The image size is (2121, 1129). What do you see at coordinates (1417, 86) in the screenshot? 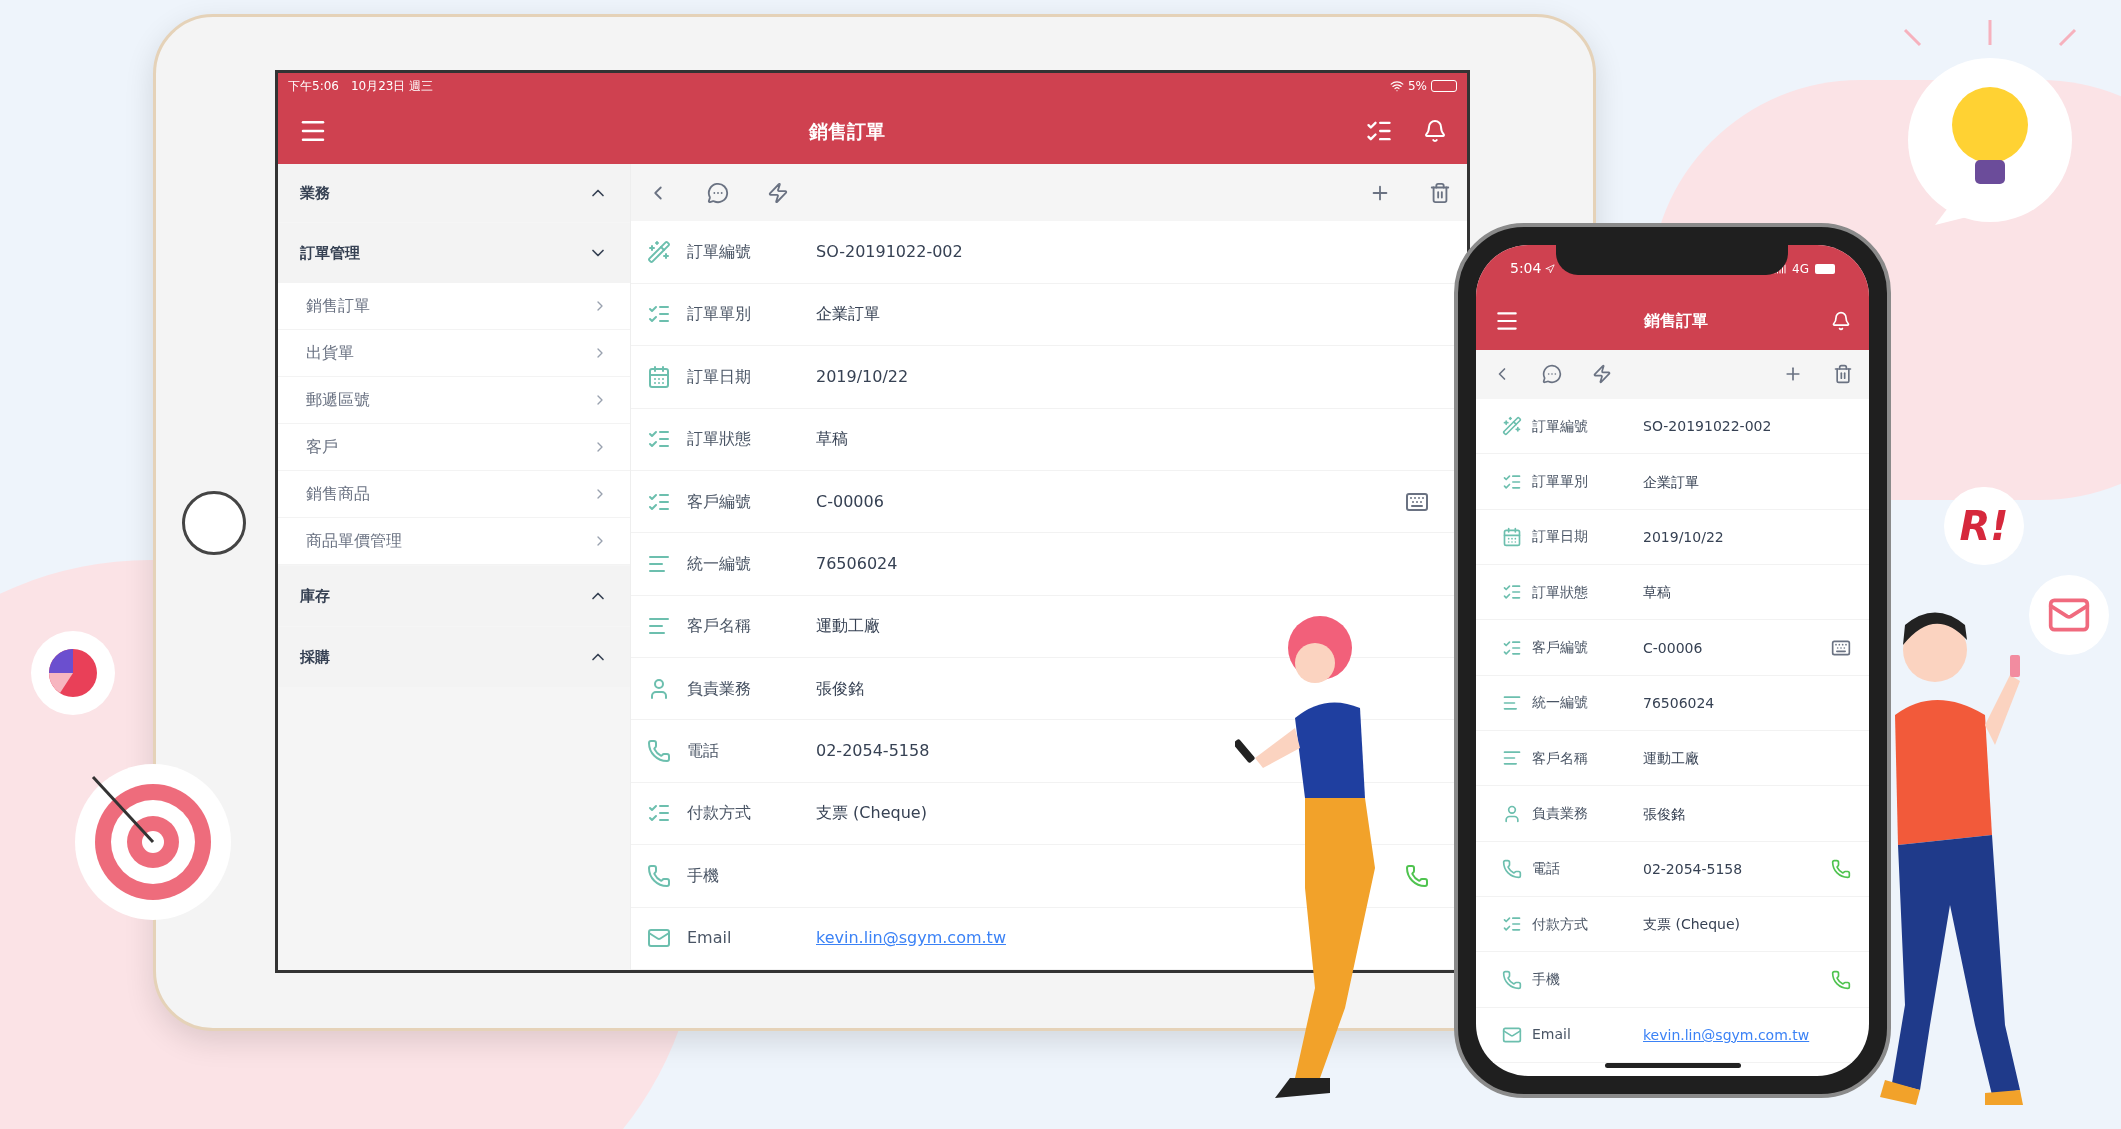
I see `battery-percent: 5%` at bounding box center [1417, 86].